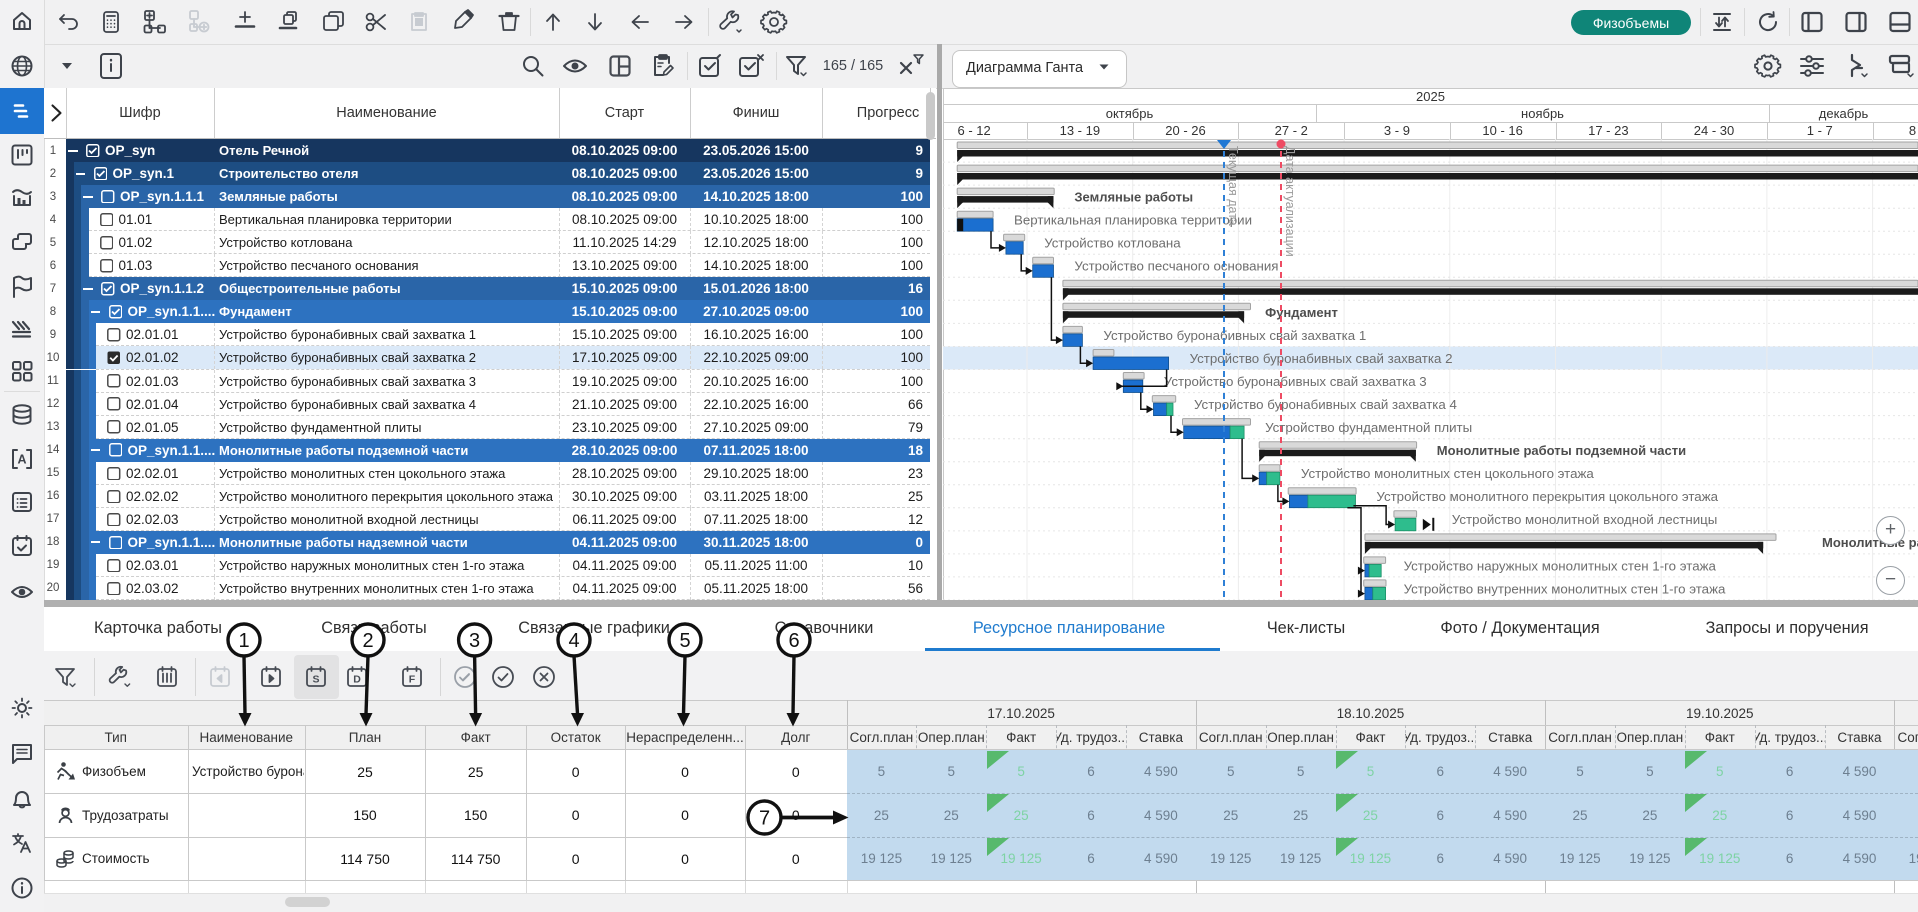 This screenshot has height=912, width=1918. I want to click on svg-text: 1, so click(243, 641).